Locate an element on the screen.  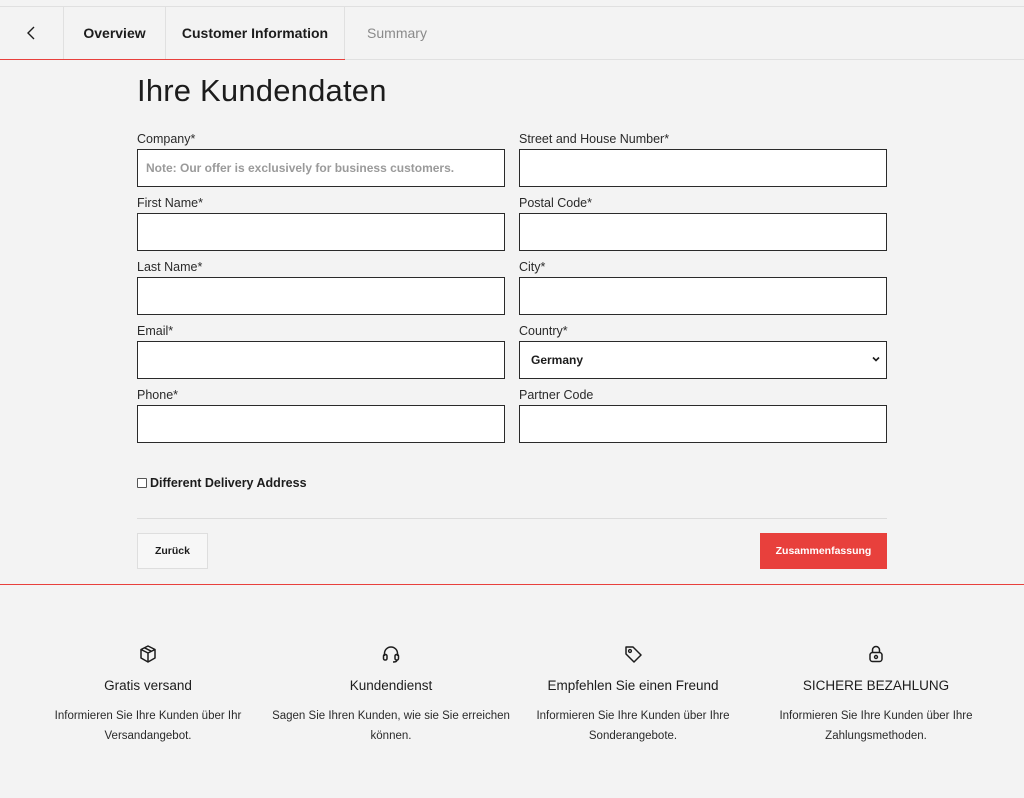
city-field-group: City* is located at coordinates (703, 287).